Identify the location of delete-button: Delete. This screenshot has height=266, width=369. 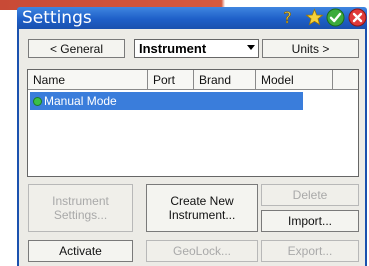
(310, 195).